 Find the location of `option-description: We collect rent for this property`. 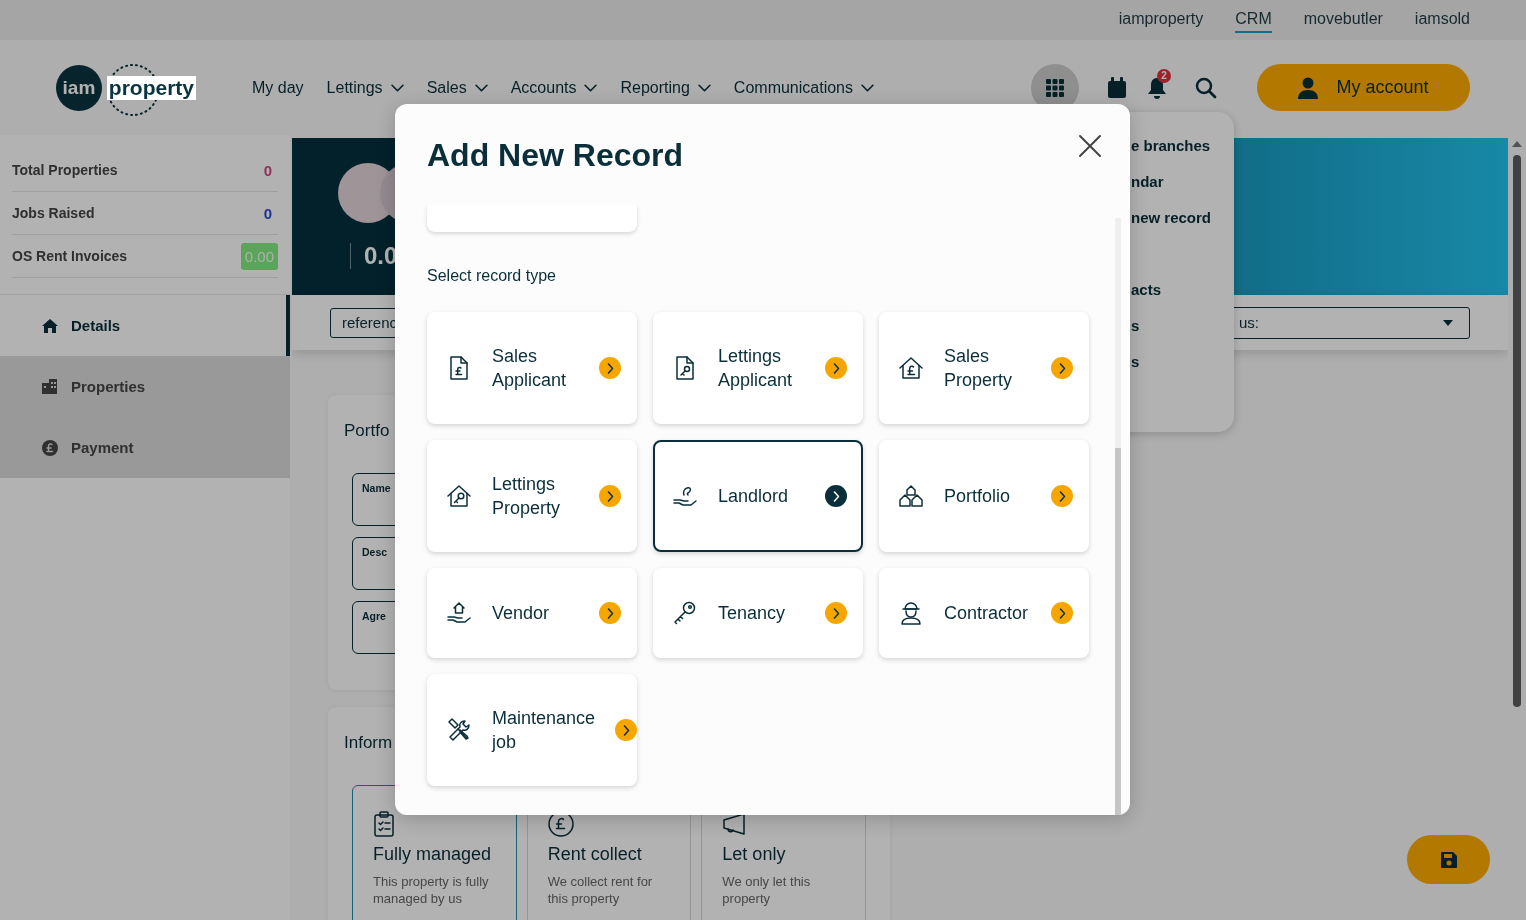

option-description: We collect rent for this property is located at coordinates (600, 890).